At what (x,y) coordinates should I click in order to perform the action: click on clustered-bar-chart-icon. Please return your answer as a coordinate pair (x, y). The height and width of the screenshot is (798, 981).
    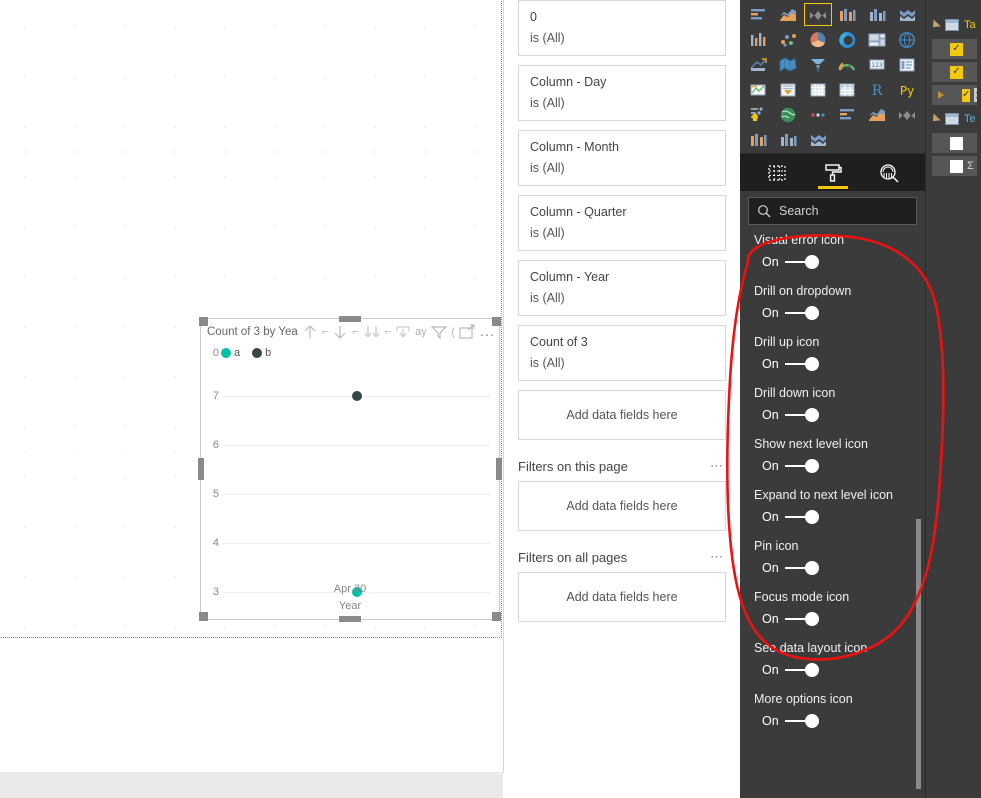
    Looking at the image, I should click on (817, 14).